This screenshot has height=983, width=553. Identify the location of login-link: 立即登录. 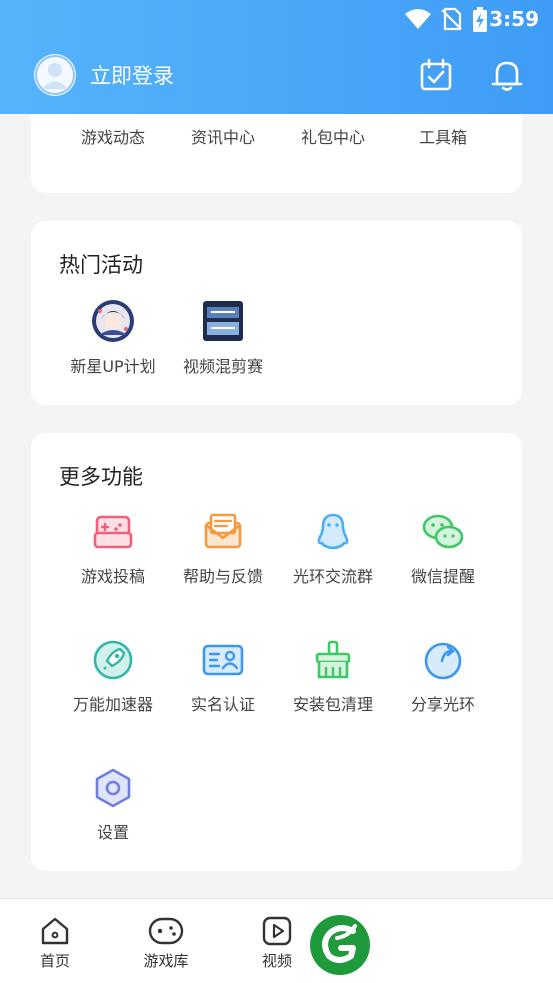
(132, 75).